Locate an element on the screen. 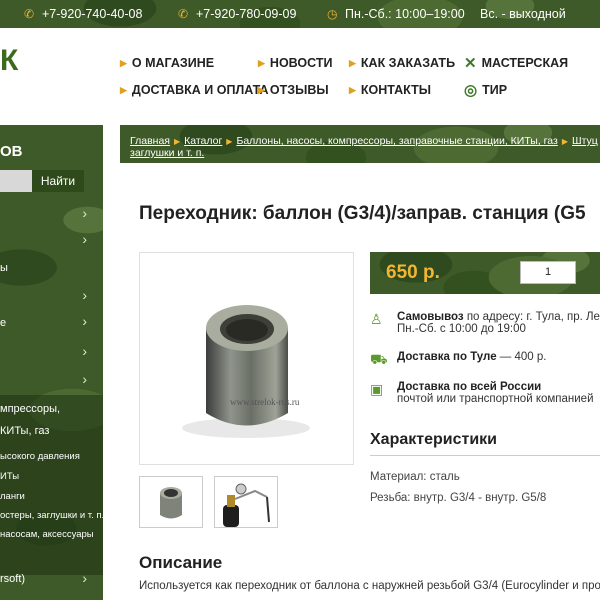 This screenshot has height=600, width=600. logo: К is located at coordinates (9, 61).